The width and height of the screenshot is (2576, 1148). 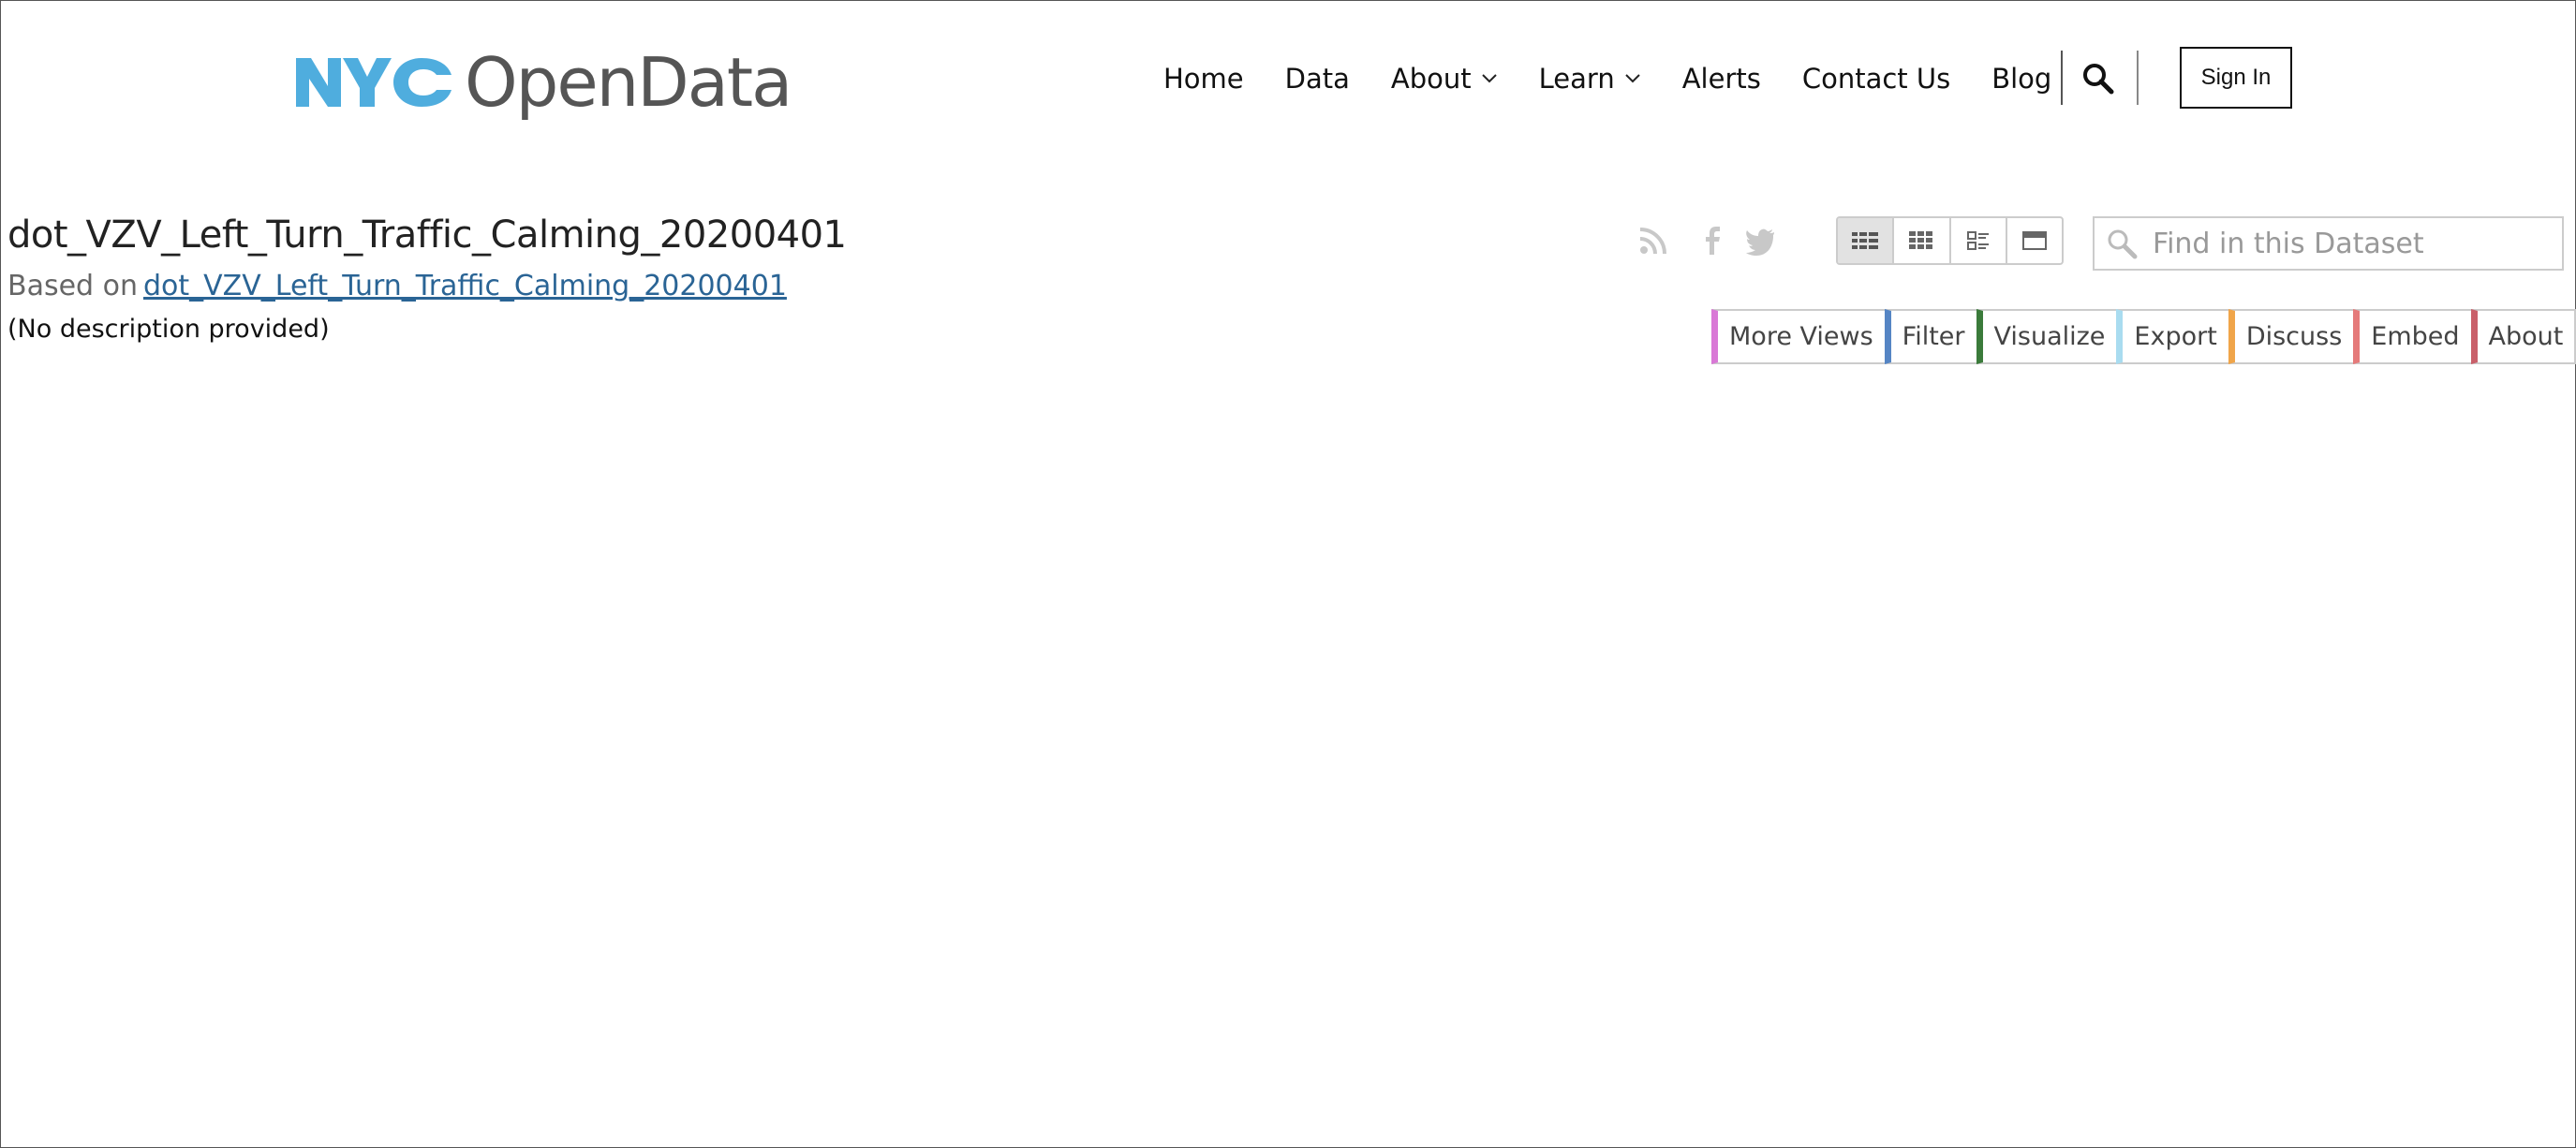 I want to click on nav-item-learn: Learn, so click(x=1590, y=79).